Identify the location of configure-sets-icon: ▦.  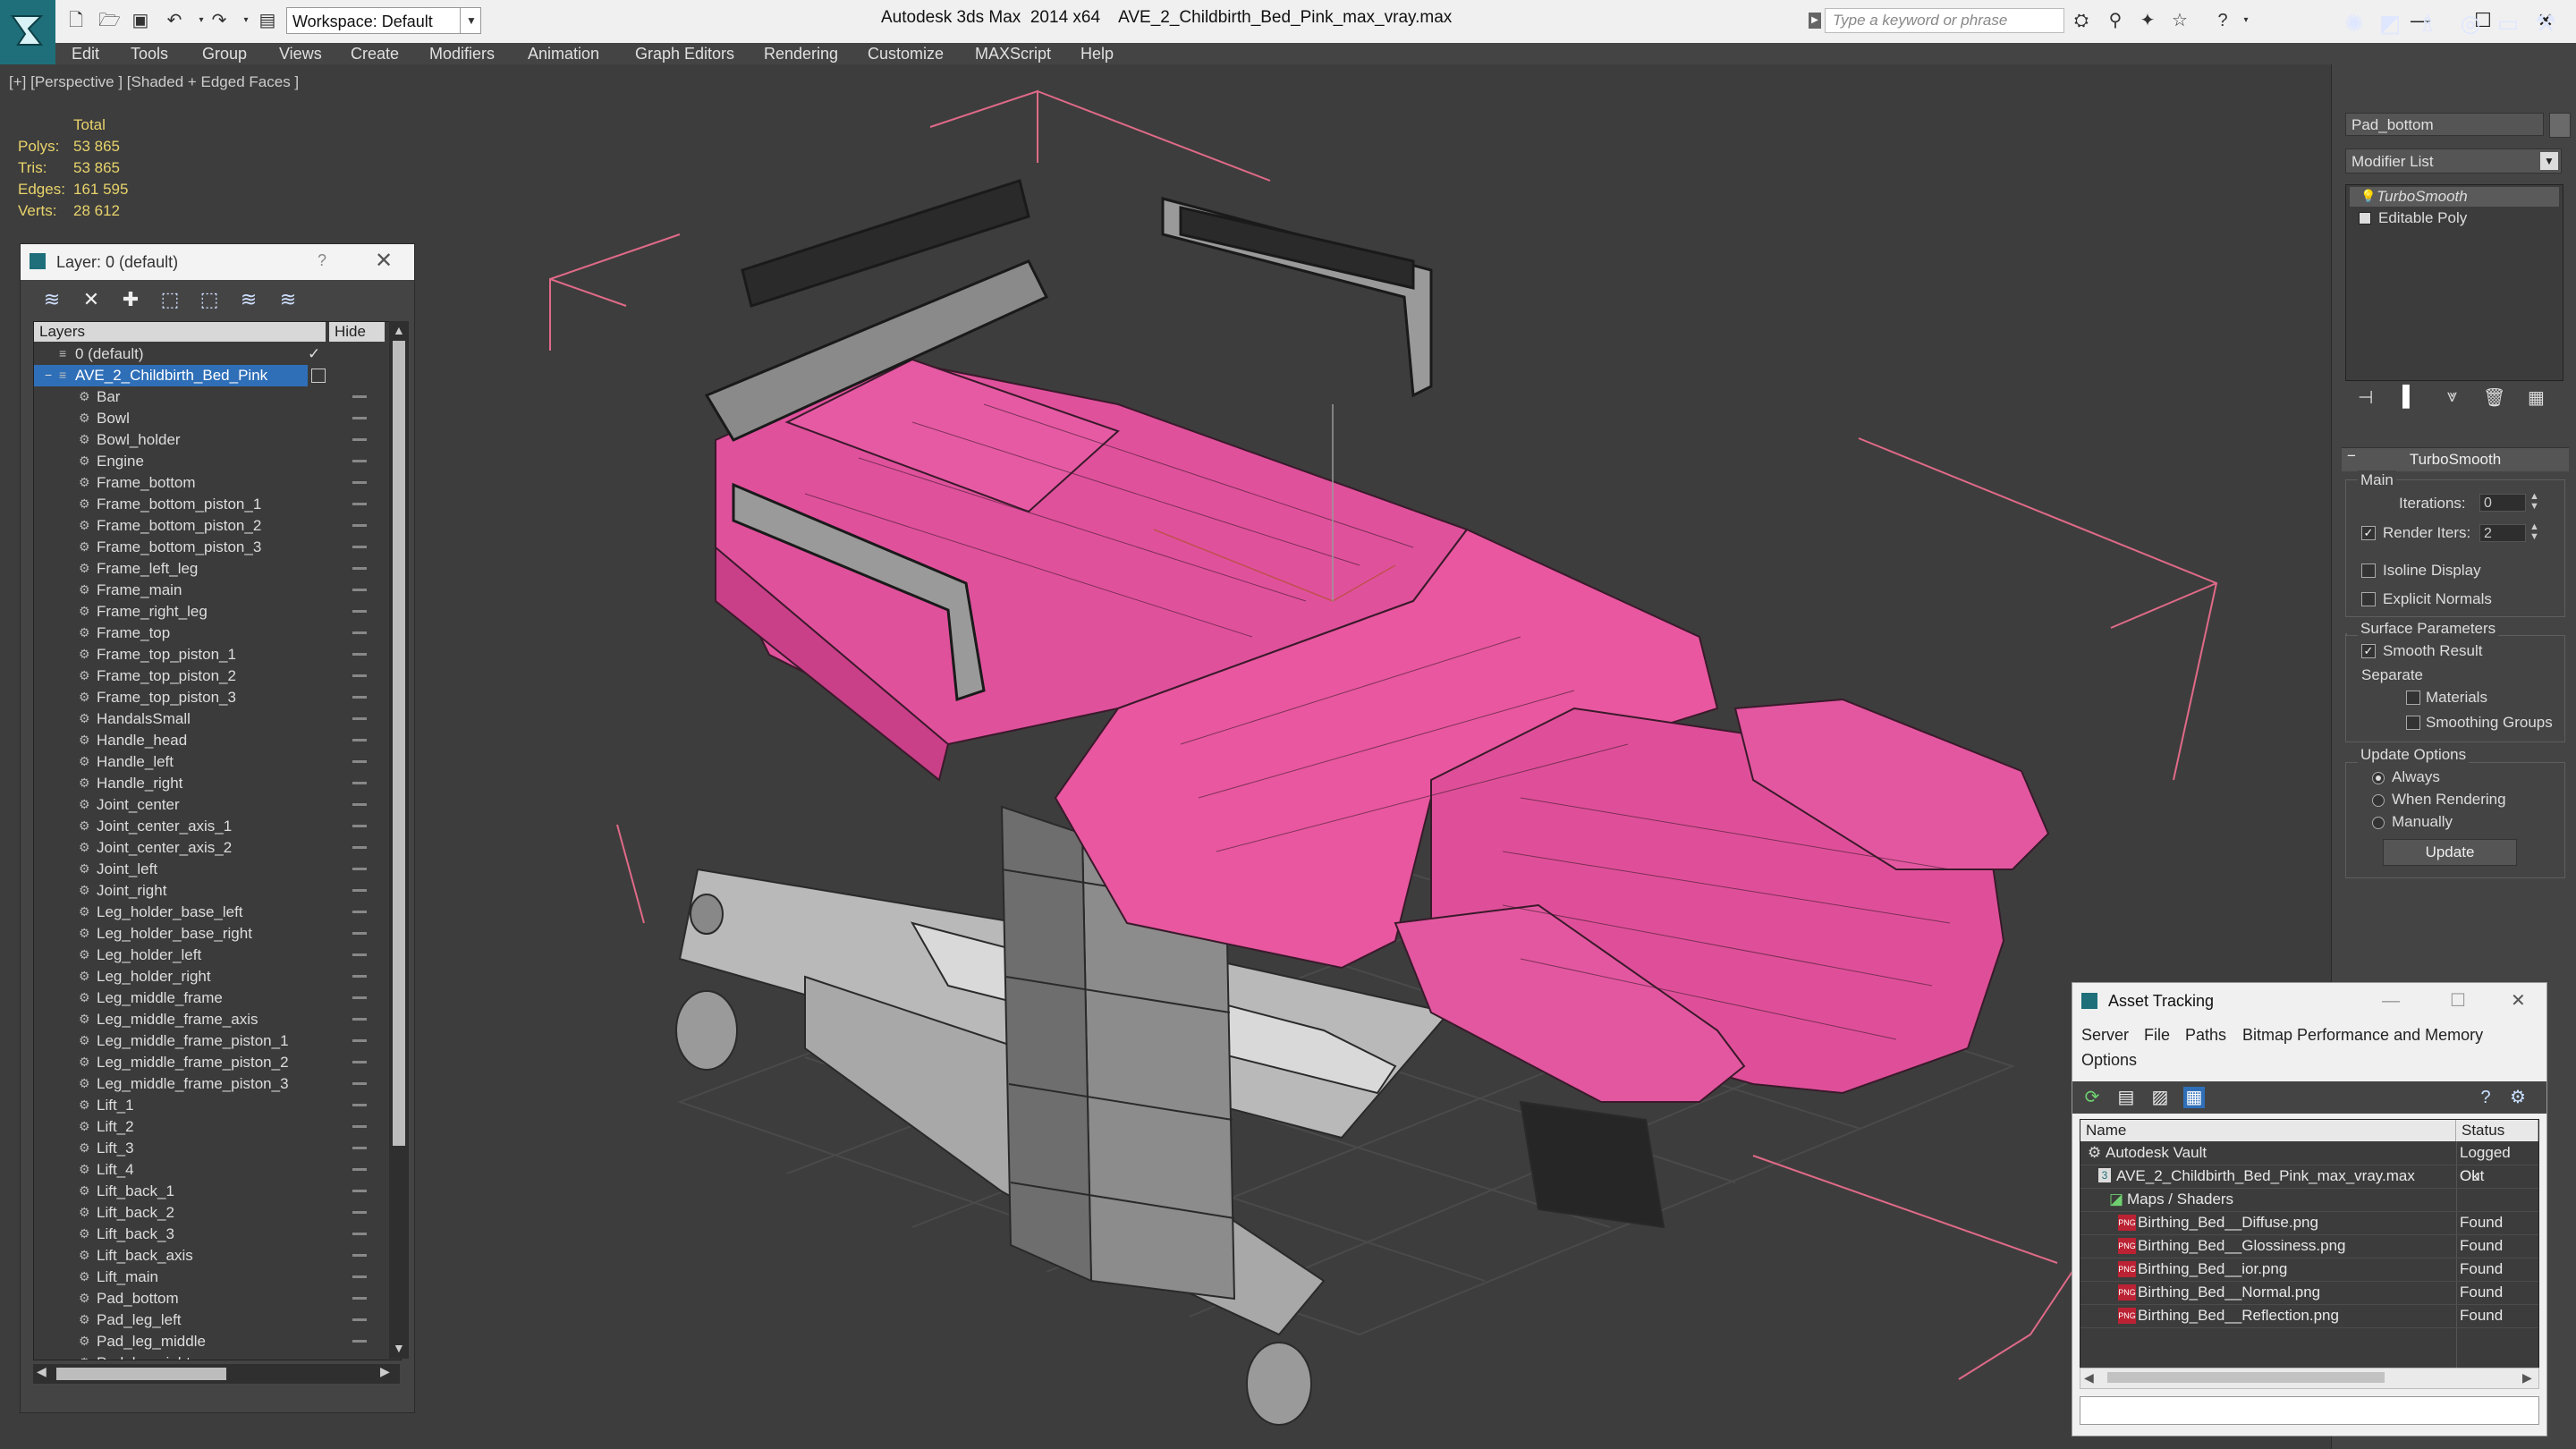
(2536, 397).